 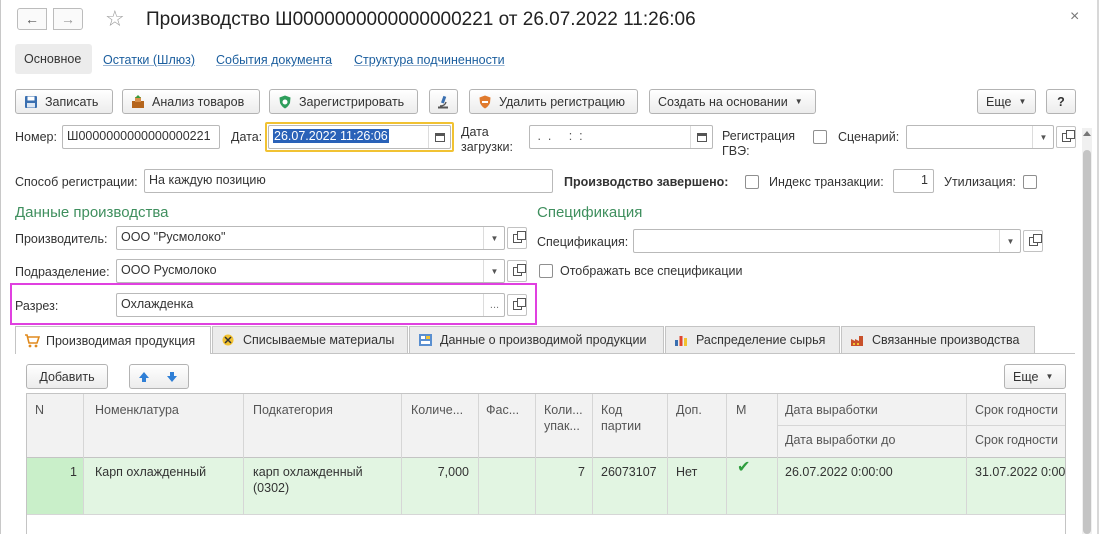 I want to click on tab-remains-gateway: Остатки (Шлюз), so click(x=149, y=60).